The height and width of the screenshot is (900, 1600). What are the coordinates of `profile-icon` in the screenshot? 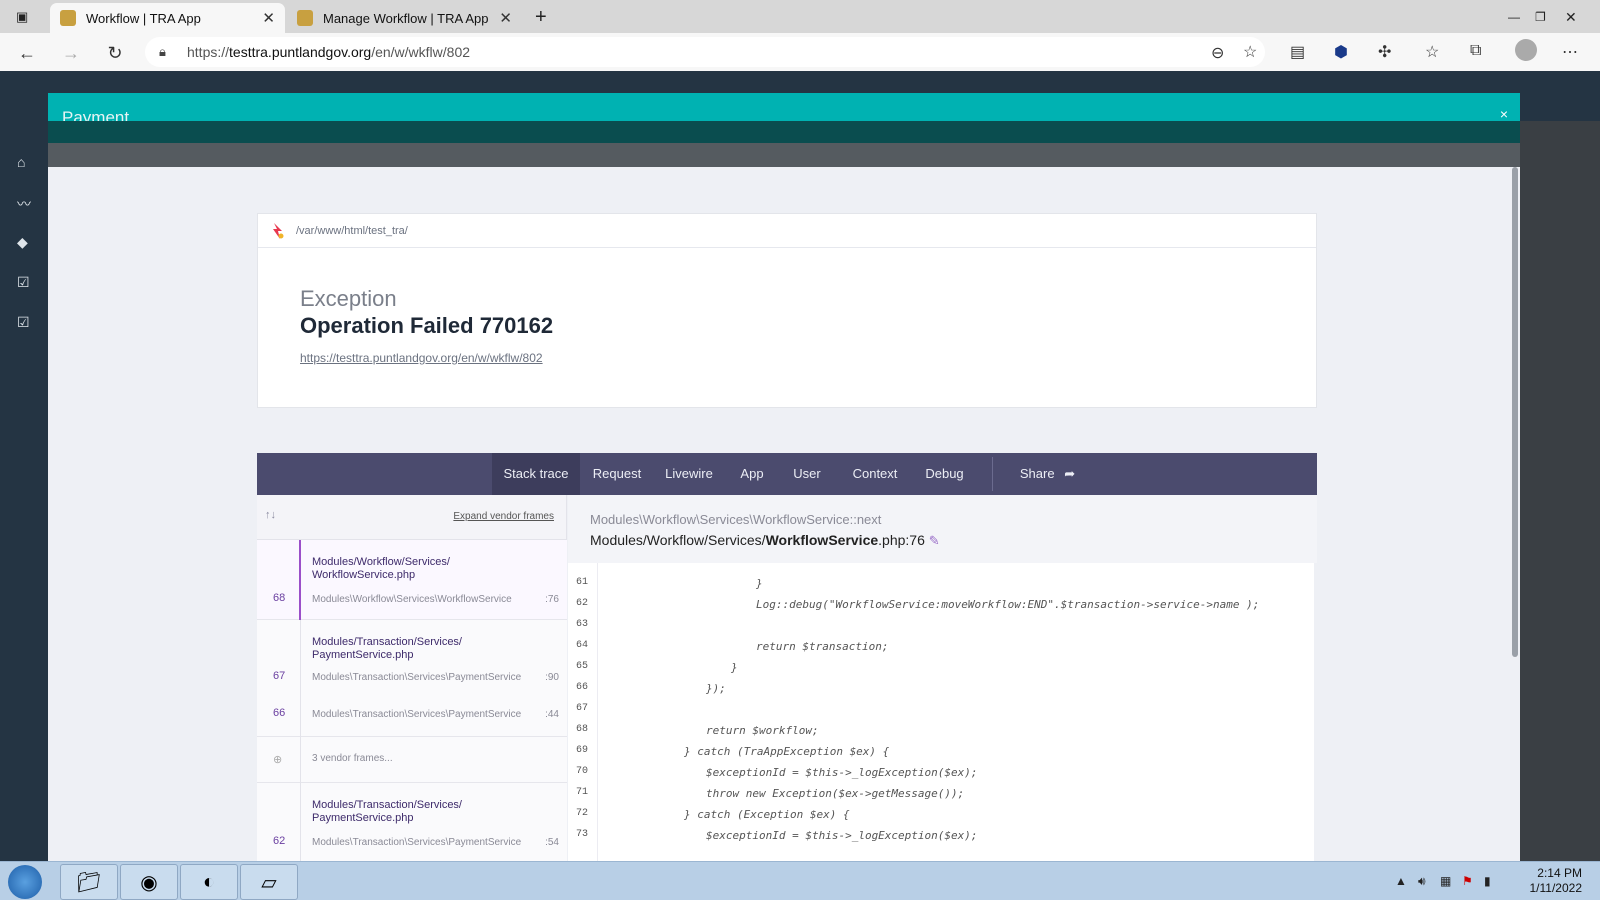 It's located at (1526, 50).